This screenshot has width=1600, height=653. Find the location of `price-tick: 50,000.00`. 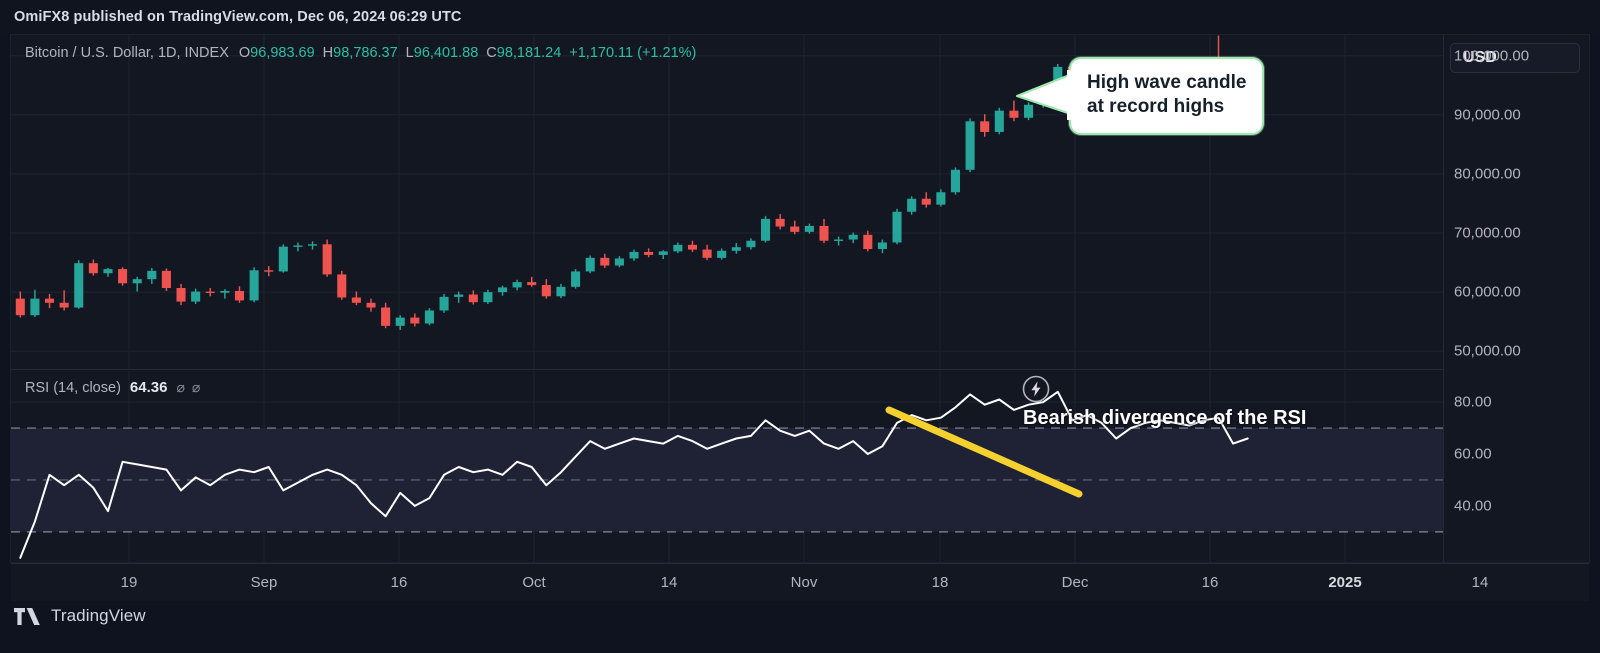

price-tick: 50,000.00 is located at coordinates (1487, 351).